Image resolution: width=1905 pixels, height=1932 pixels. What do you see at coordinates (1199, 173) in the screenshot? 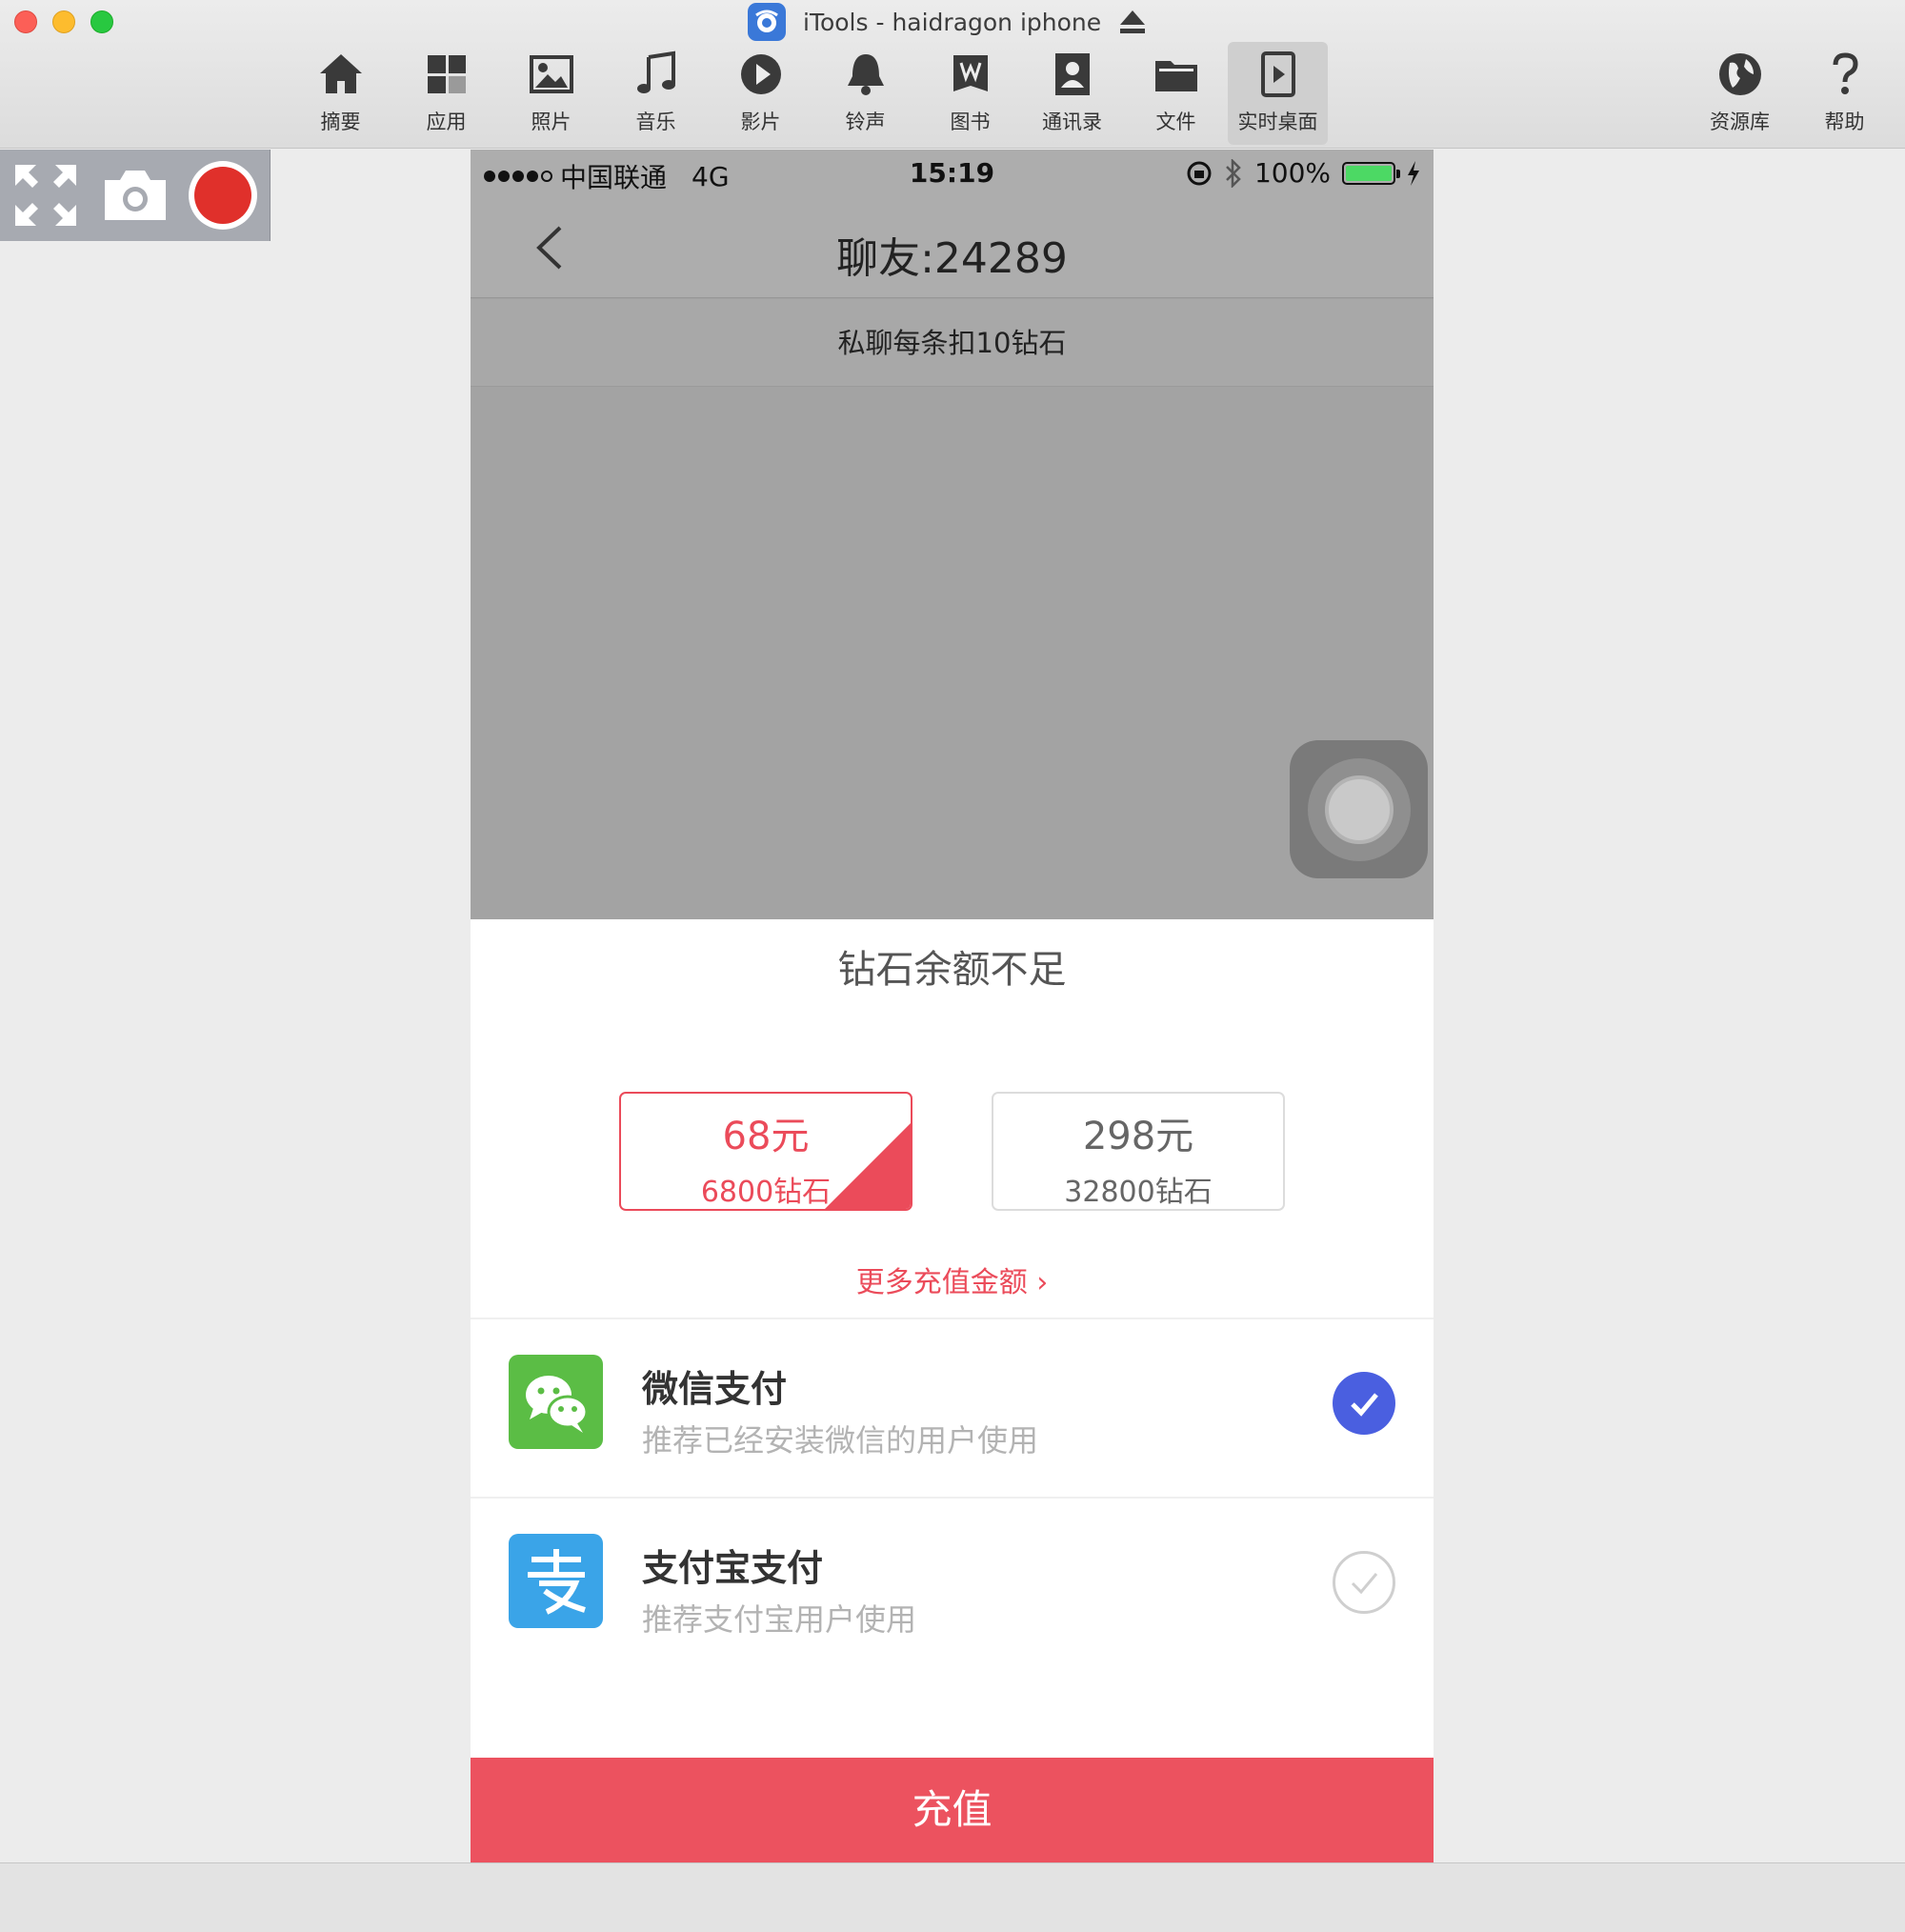
I see `rotation-lock-icon` at bounding box center [1199, 173].